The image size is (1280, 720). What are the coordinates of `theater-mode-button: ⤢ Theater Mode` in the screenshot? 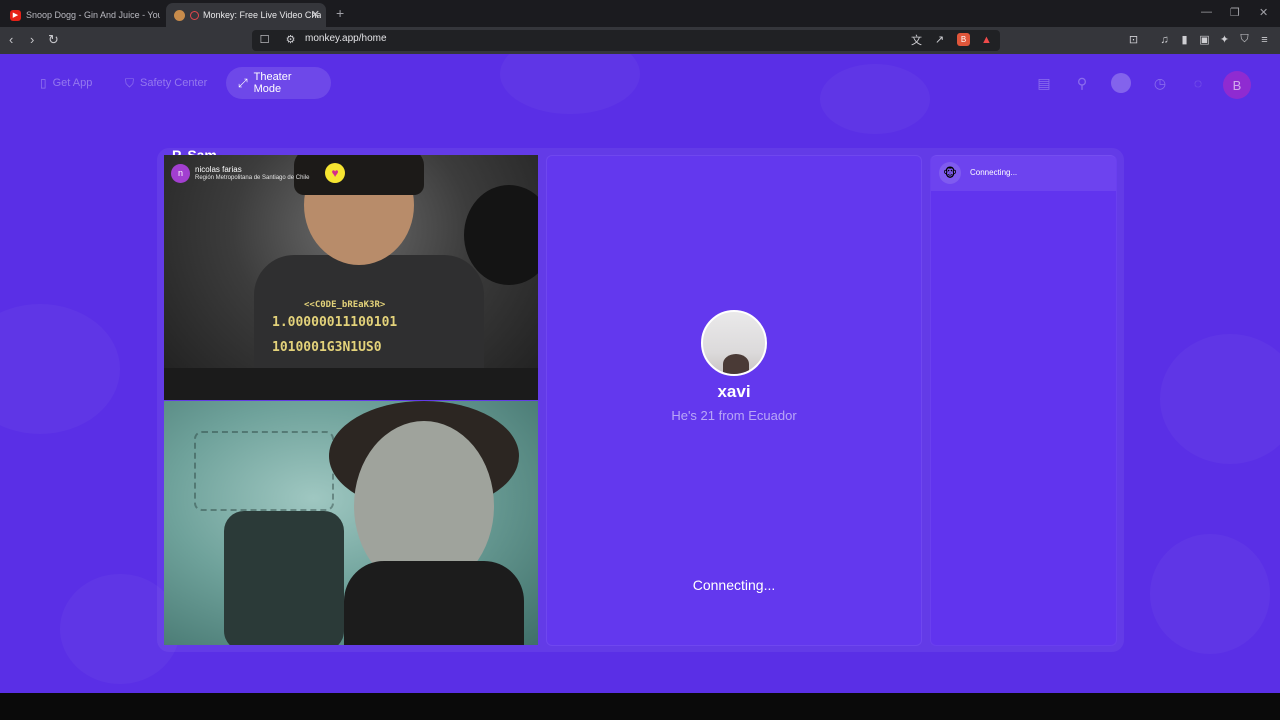 It's located at (278, 83).